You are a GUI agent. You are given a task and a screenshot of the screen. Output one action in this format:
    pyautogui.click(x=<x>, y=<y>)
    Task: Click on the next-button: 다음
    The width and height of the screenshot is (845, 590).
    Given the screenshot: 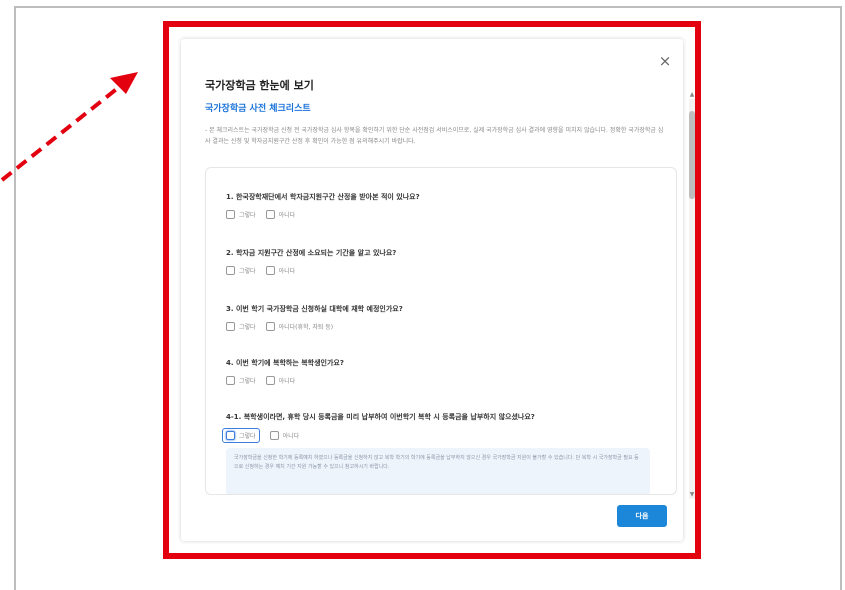 What is the action you would take?
    pyautogui.click(x=642, y=516)
    